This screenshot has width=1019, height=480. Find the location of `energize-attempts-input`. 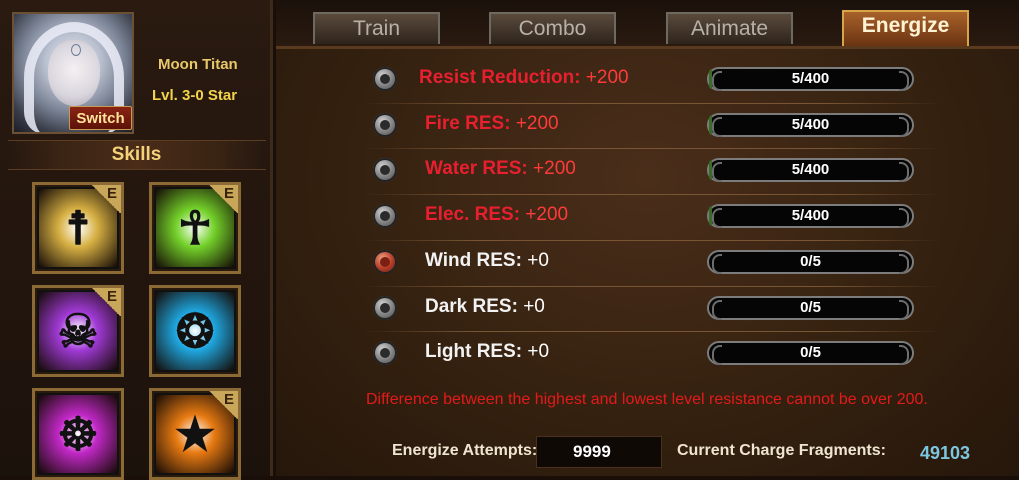

energize-attempts-input is located at coordinates (599, 452).